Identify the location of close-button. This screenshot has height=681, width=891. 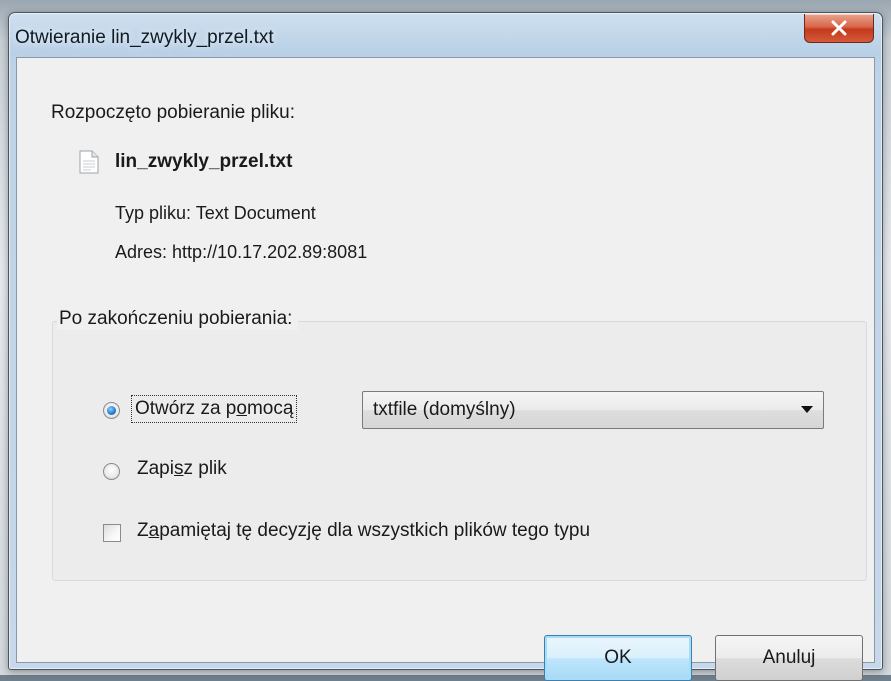
(839, 28).